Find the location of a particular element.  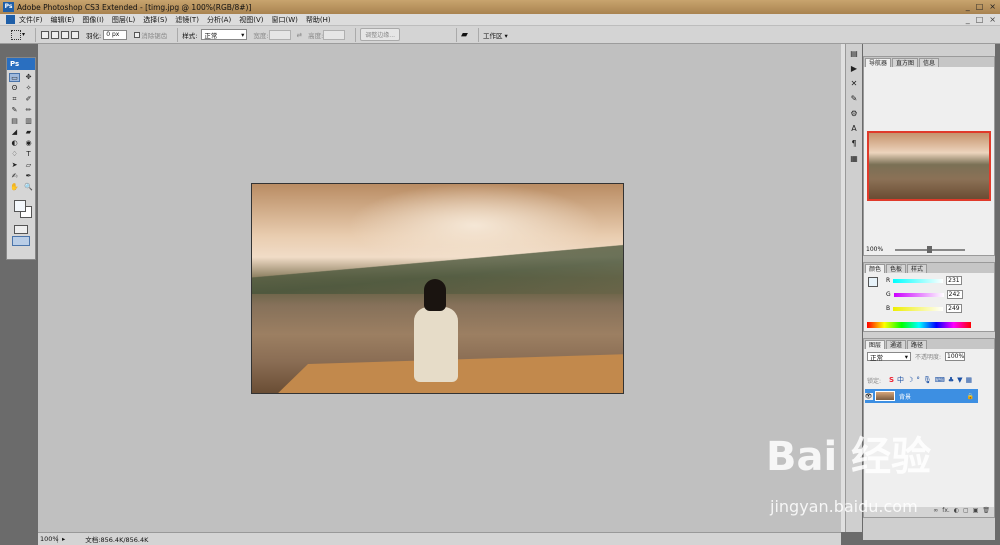

foreground-color-swatch is located at coordinates (20, 206).